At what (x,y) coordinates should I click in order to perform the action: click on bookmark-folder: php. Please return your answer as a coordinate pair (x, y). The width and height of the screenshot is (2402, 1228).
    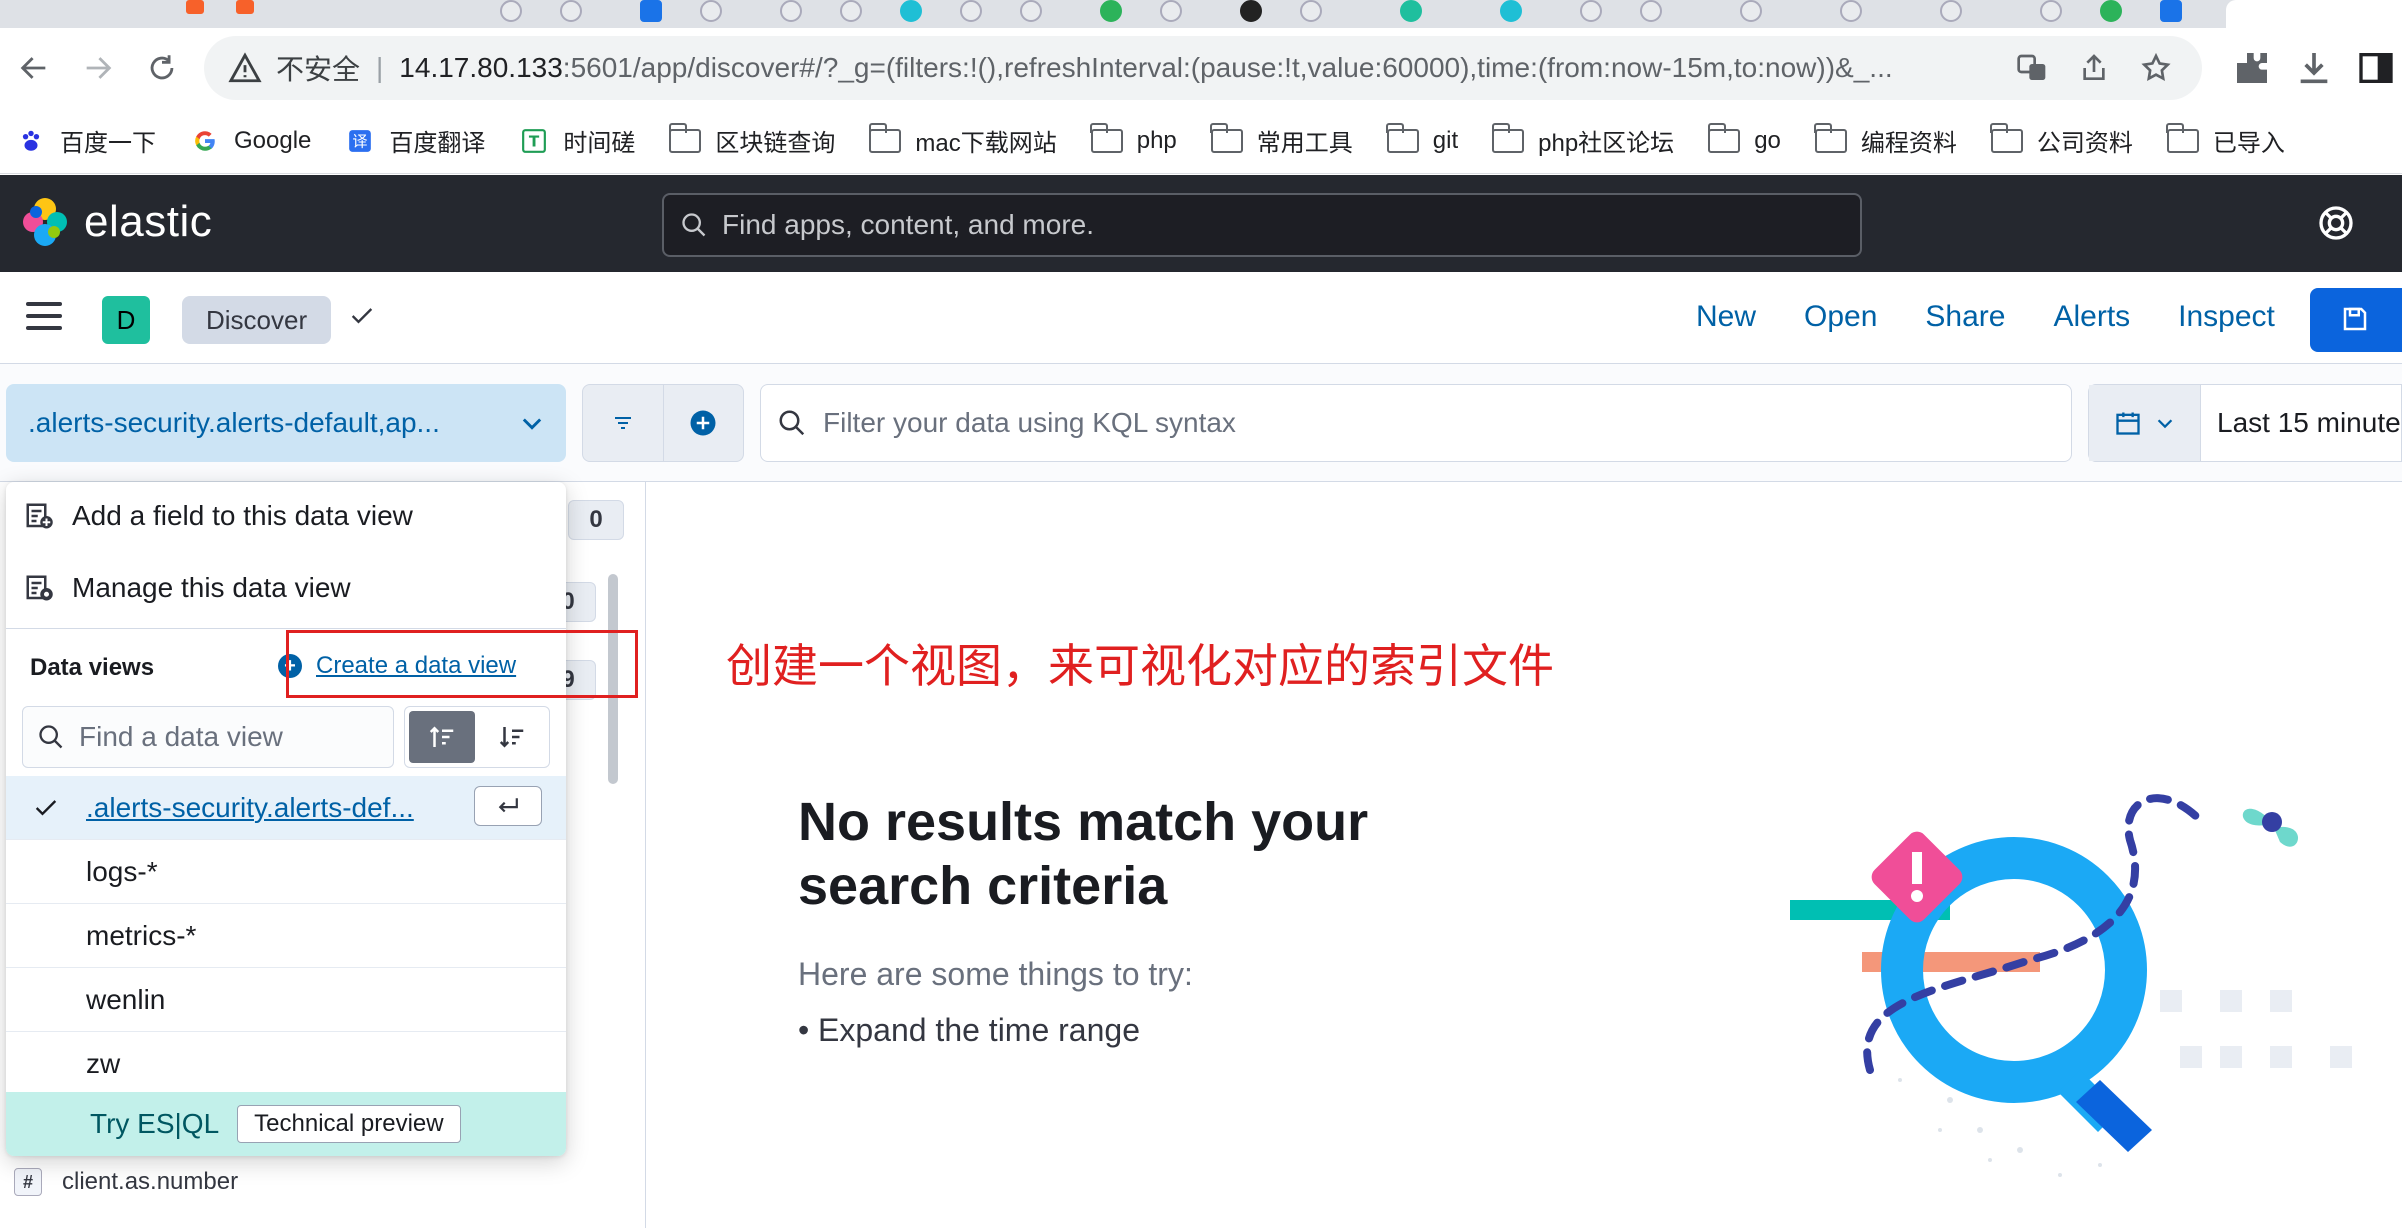
    Looking at the image, I should click on (1133, 138).